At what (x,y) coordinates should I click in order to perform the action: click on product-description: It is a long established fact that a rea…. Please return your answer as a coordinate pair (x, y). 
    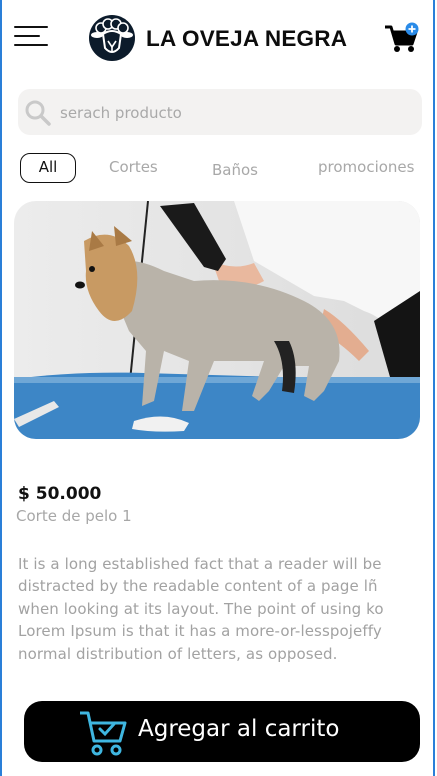
    Looking at the image, I should click on (224, 609).